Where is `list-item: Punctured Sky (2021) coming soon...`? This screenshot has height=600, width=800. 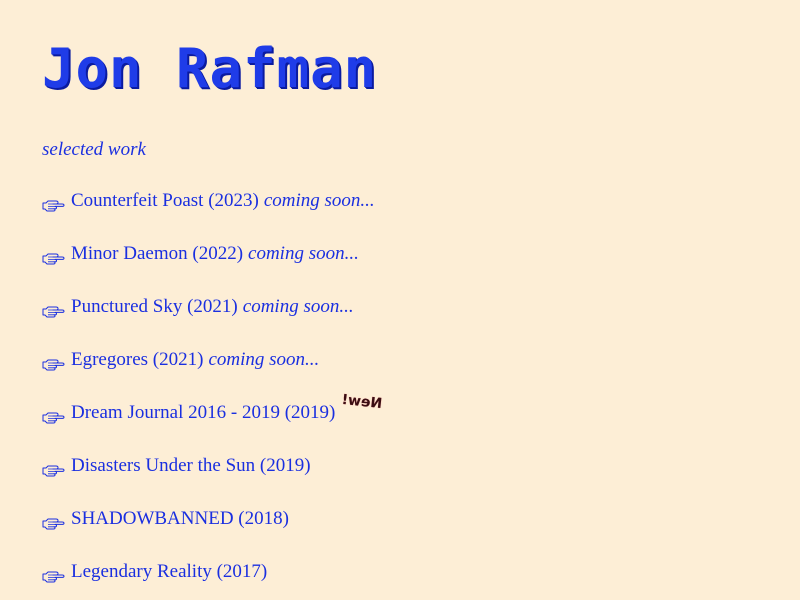 list-item: Punctured Sky (2021) coming soon... is located at coordinates (212, 321).